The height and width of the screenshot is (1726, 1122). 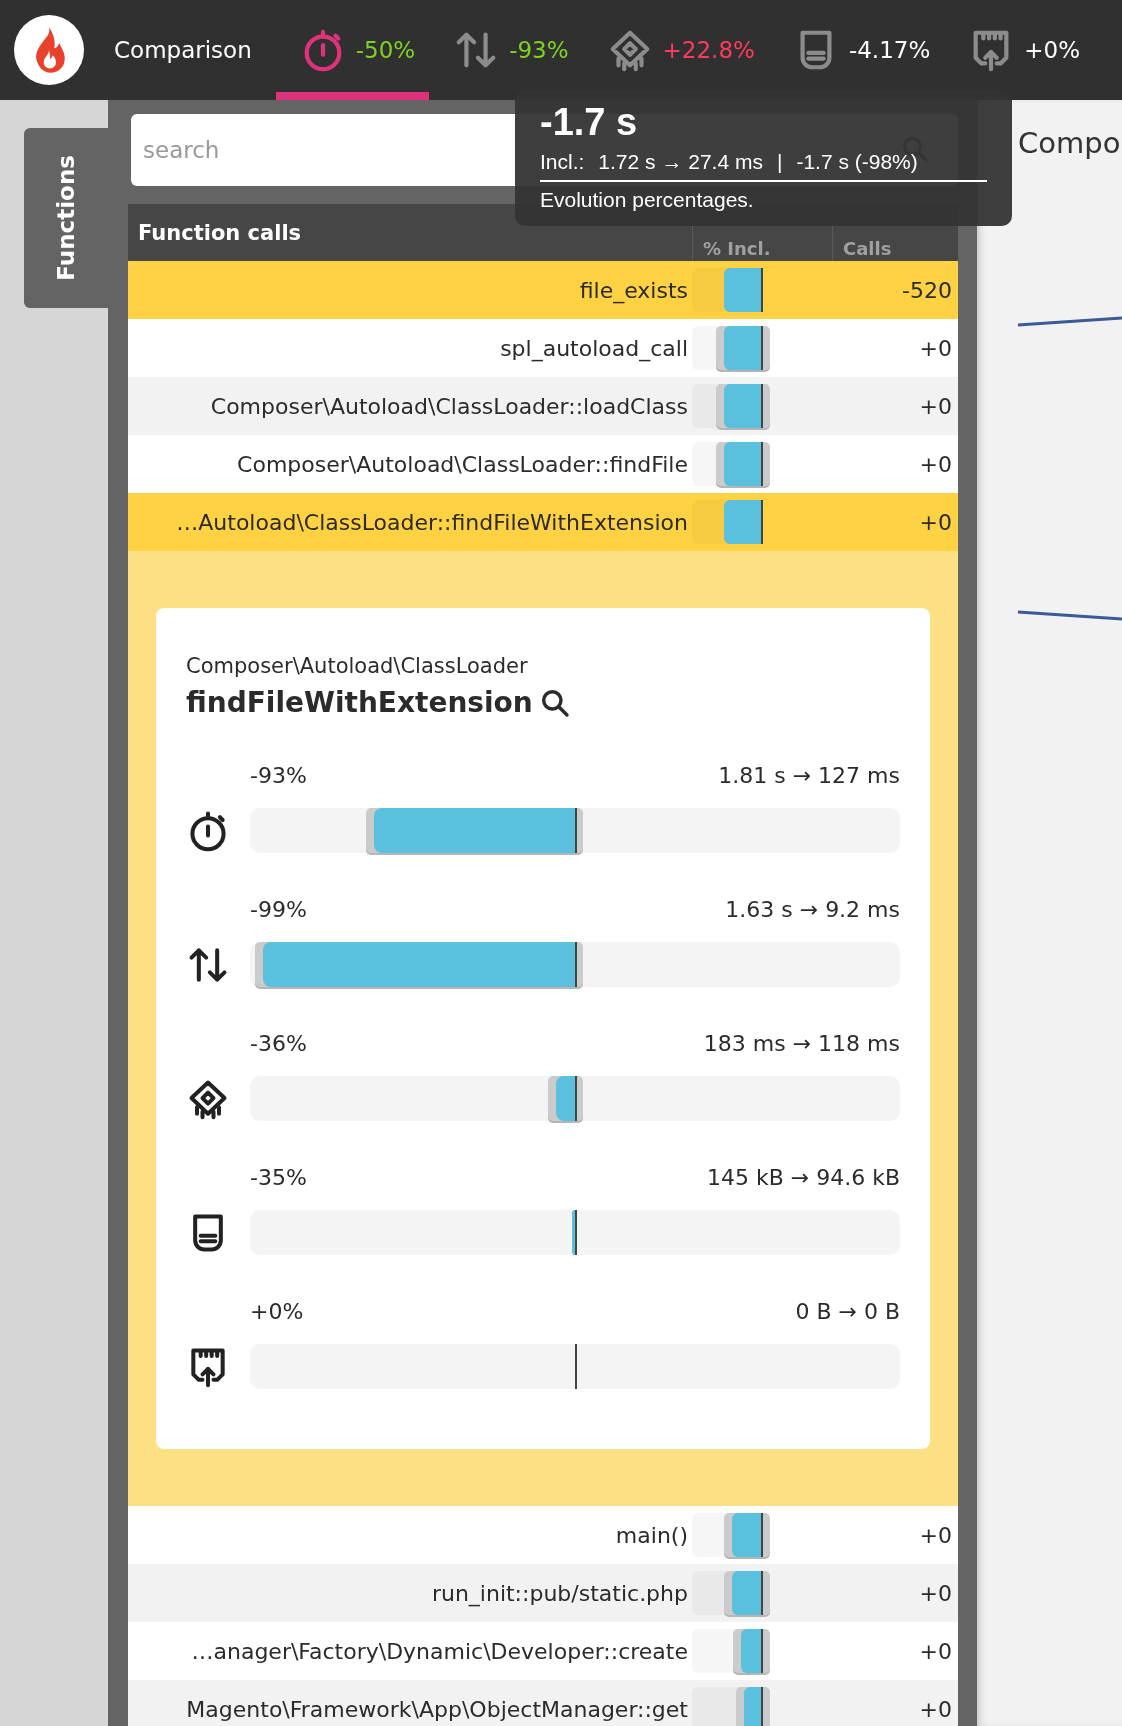 What do you see at coordinates (562, 162) in the screenshot?
I see `metric-label: Incl.:` at bounding box center [562, 162].